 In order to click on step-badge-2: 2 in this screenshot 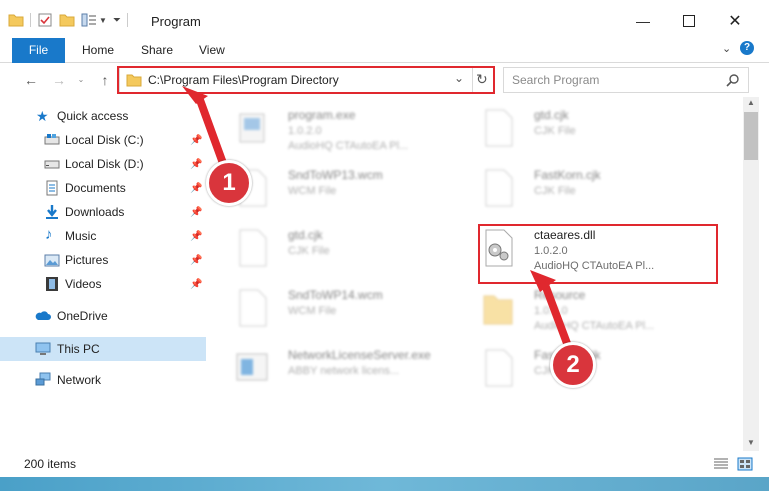, I will do `click(573, 365)`.